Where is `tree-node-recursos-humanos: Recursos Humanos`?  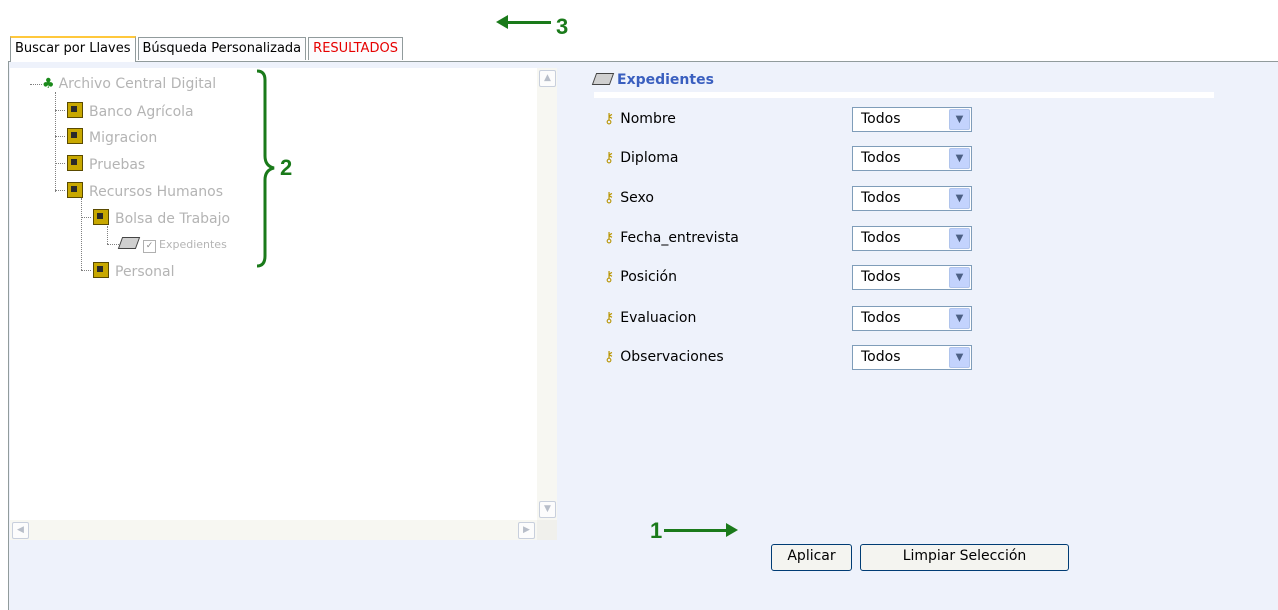 tree-node-recursos-humanos: Recursos Humanos is located at coordinates (145, 191).